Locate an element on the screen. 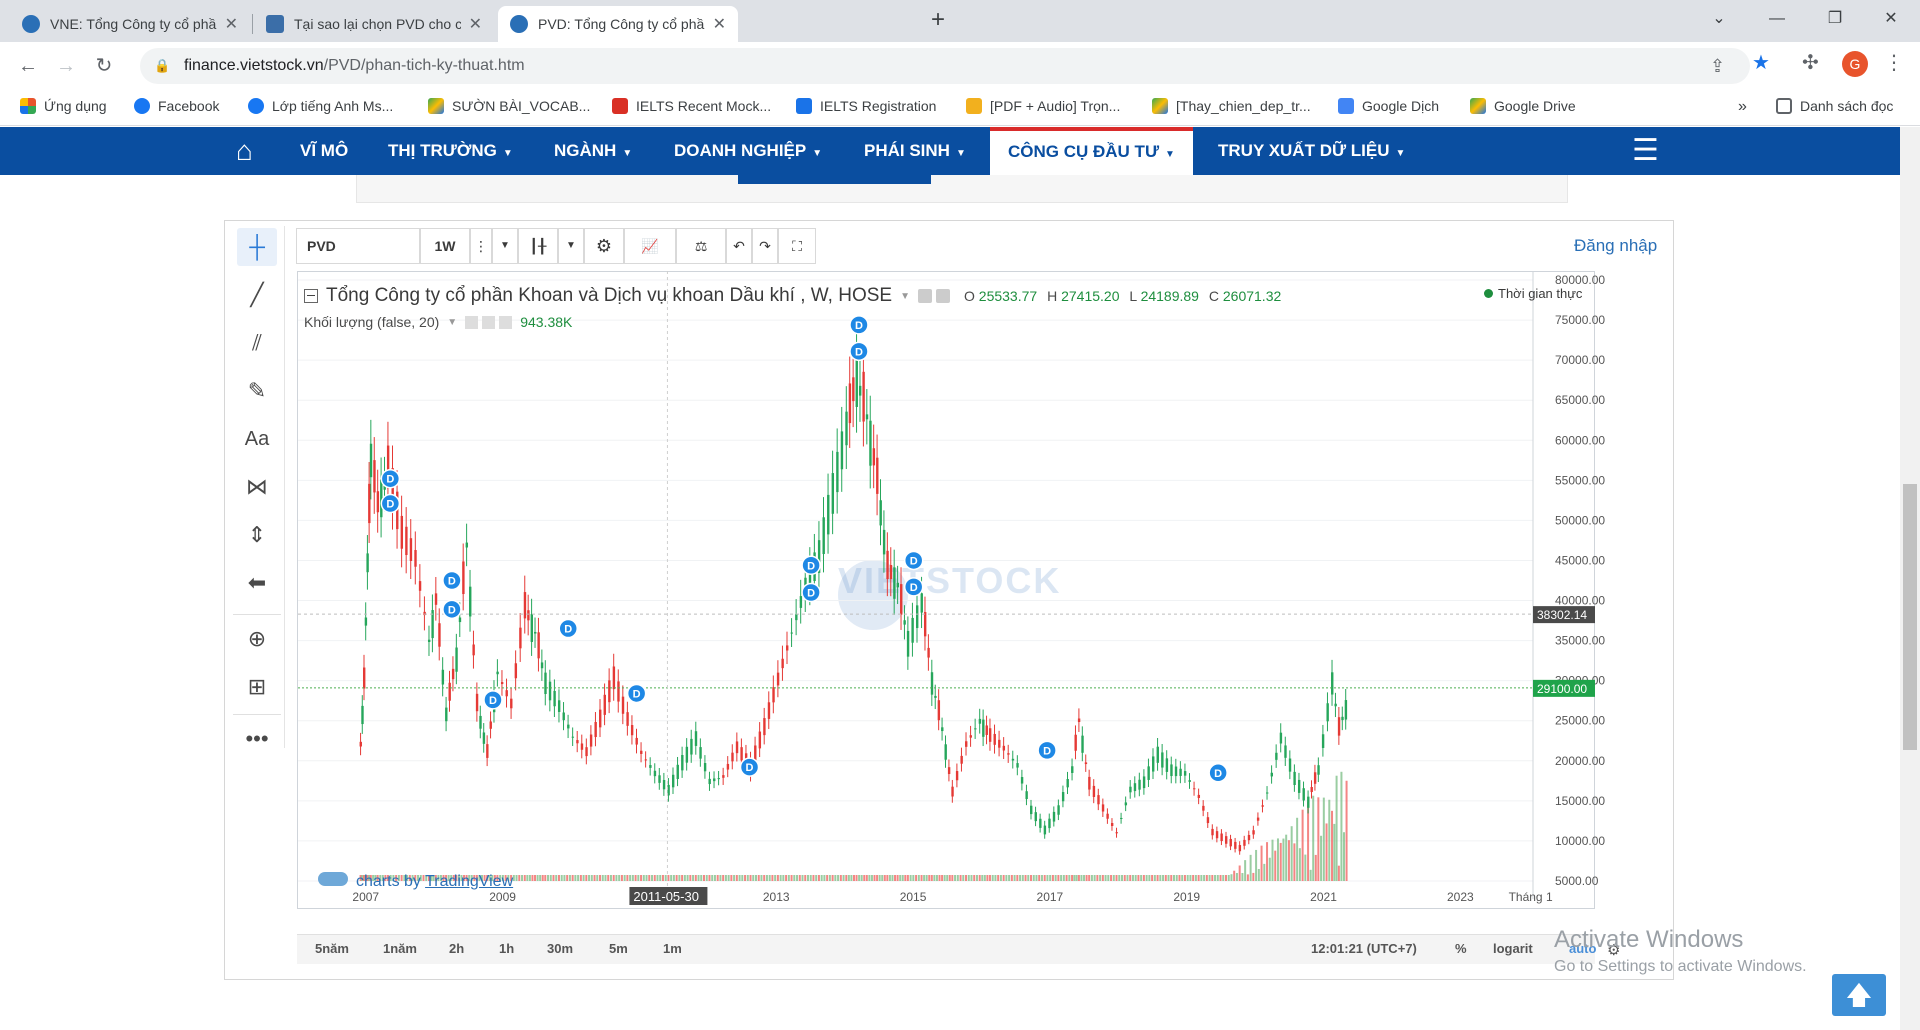 The height and width of the screenshot is (1030, 1920). magnet-tool-icon: ⊞ is located at coordinates (257, 687).